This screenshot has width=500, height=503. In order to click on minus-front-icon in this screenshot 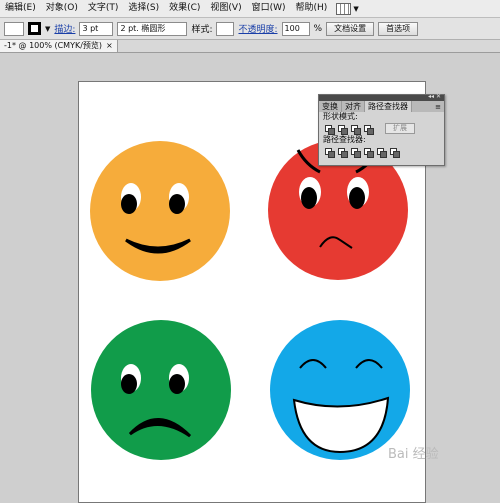, I will do `click(343, 129)`.